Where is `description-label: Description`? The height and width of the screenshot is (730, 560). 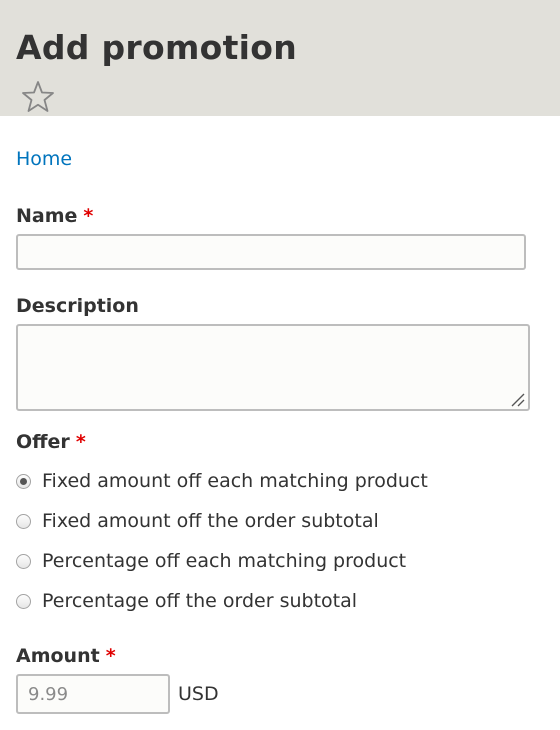
description-label: Description is located at coordinates (77, 306).